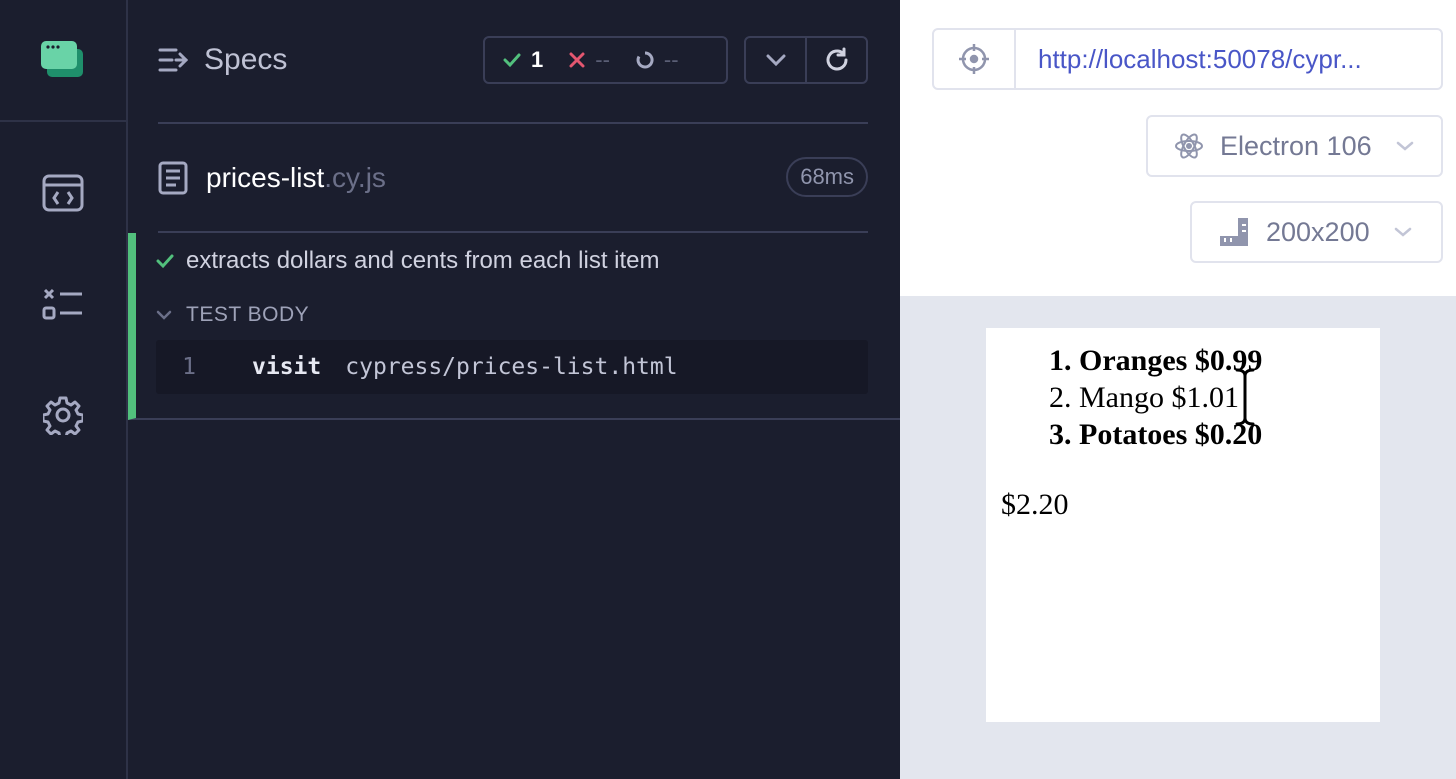 Image resolution: width=1456 pixels, height=779 pixels. I want to click on viewport-dropdown: 200x200, so click(1316, 232).